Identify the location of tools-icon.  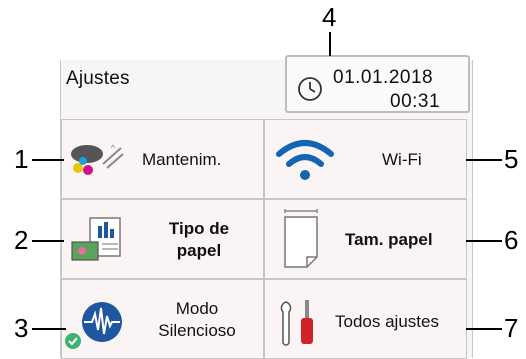
(296, 323).